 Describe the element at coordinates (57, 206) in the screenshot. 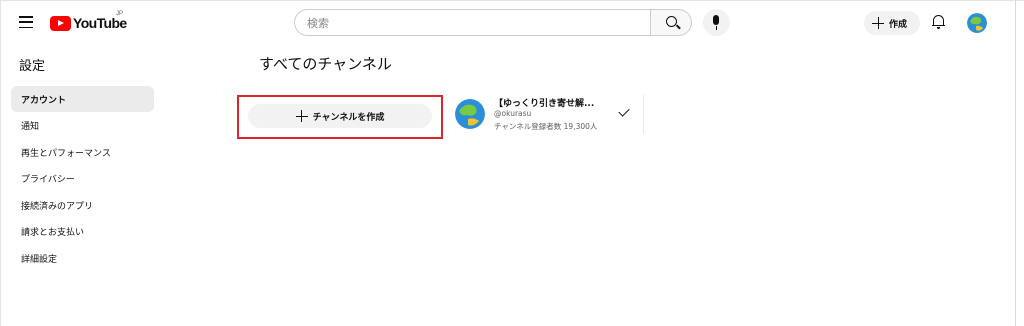

I see `sidebar-item-label: 接続済みのアプリ` at that location.